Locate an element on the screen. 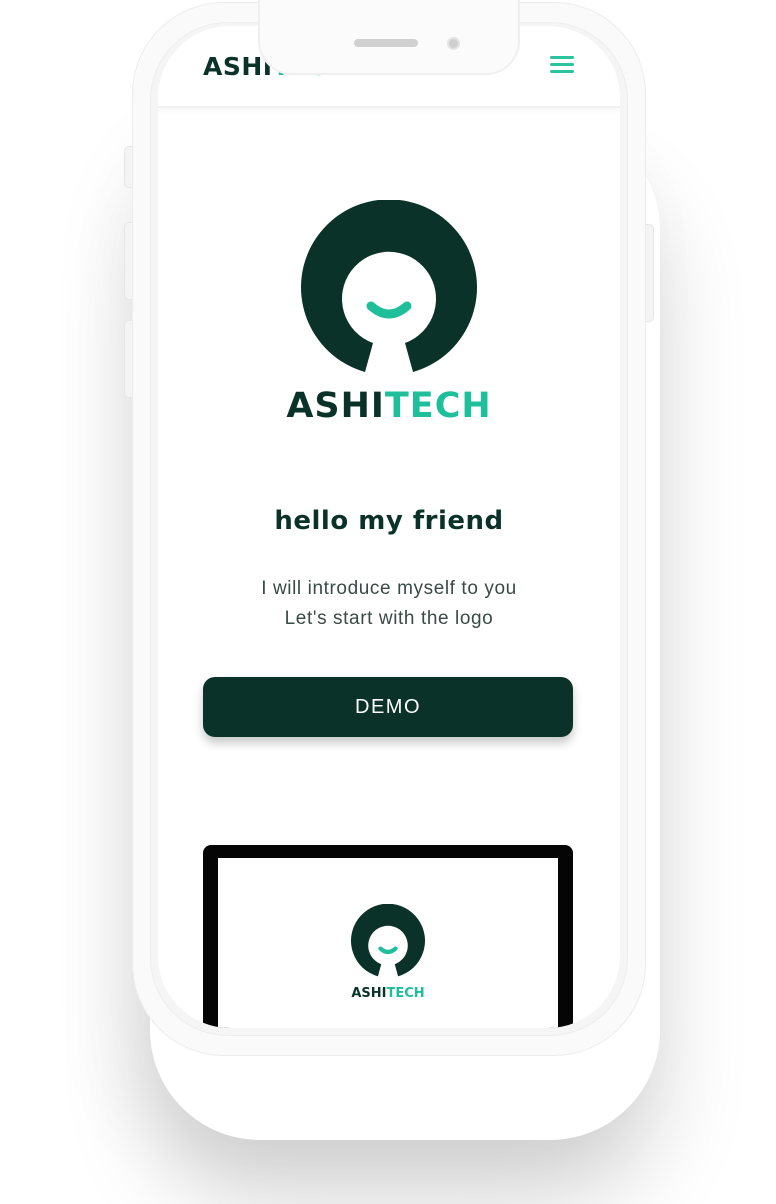 This screenshot has width=776, height=1204. preview-logo-part1: ASHI is located at coordinates (369, 993).